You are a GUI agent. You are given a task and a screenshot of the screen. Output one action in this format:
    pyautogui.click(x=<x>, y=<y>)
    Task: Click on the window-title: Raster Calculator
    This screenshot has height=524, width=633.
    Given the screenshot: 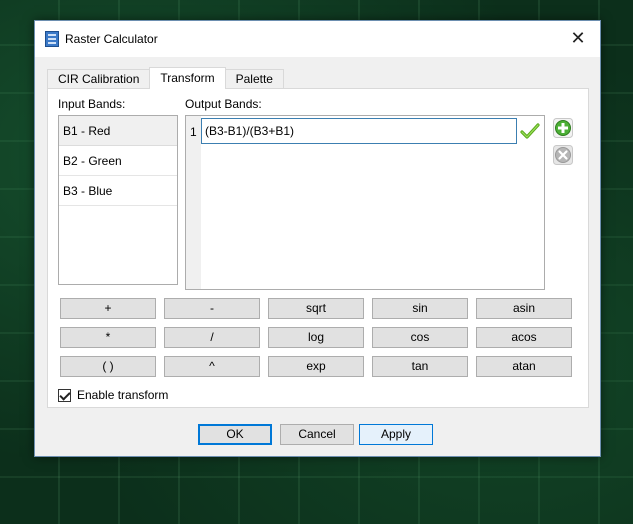 What is the action you would take?
    pyautogui.click(x=111, y=39)
    